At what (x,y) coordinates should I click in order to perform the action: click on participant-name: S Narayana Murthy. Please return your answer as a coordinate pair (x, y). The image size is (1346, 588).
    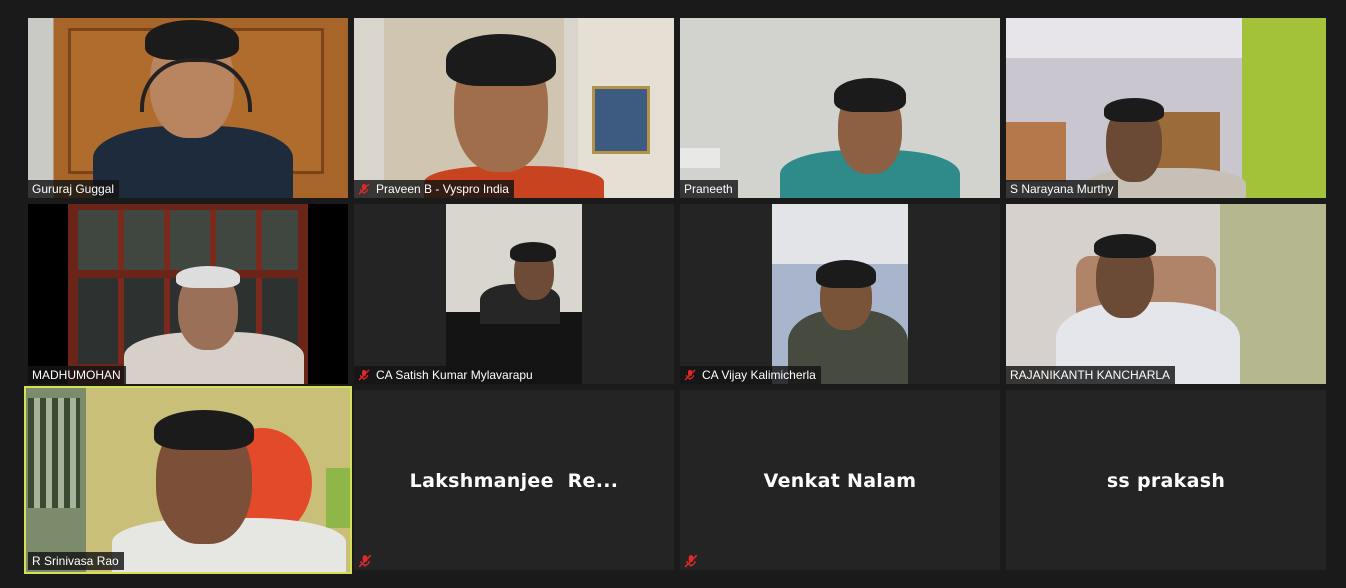
    Looking at the image, I should click on (1062, 189).